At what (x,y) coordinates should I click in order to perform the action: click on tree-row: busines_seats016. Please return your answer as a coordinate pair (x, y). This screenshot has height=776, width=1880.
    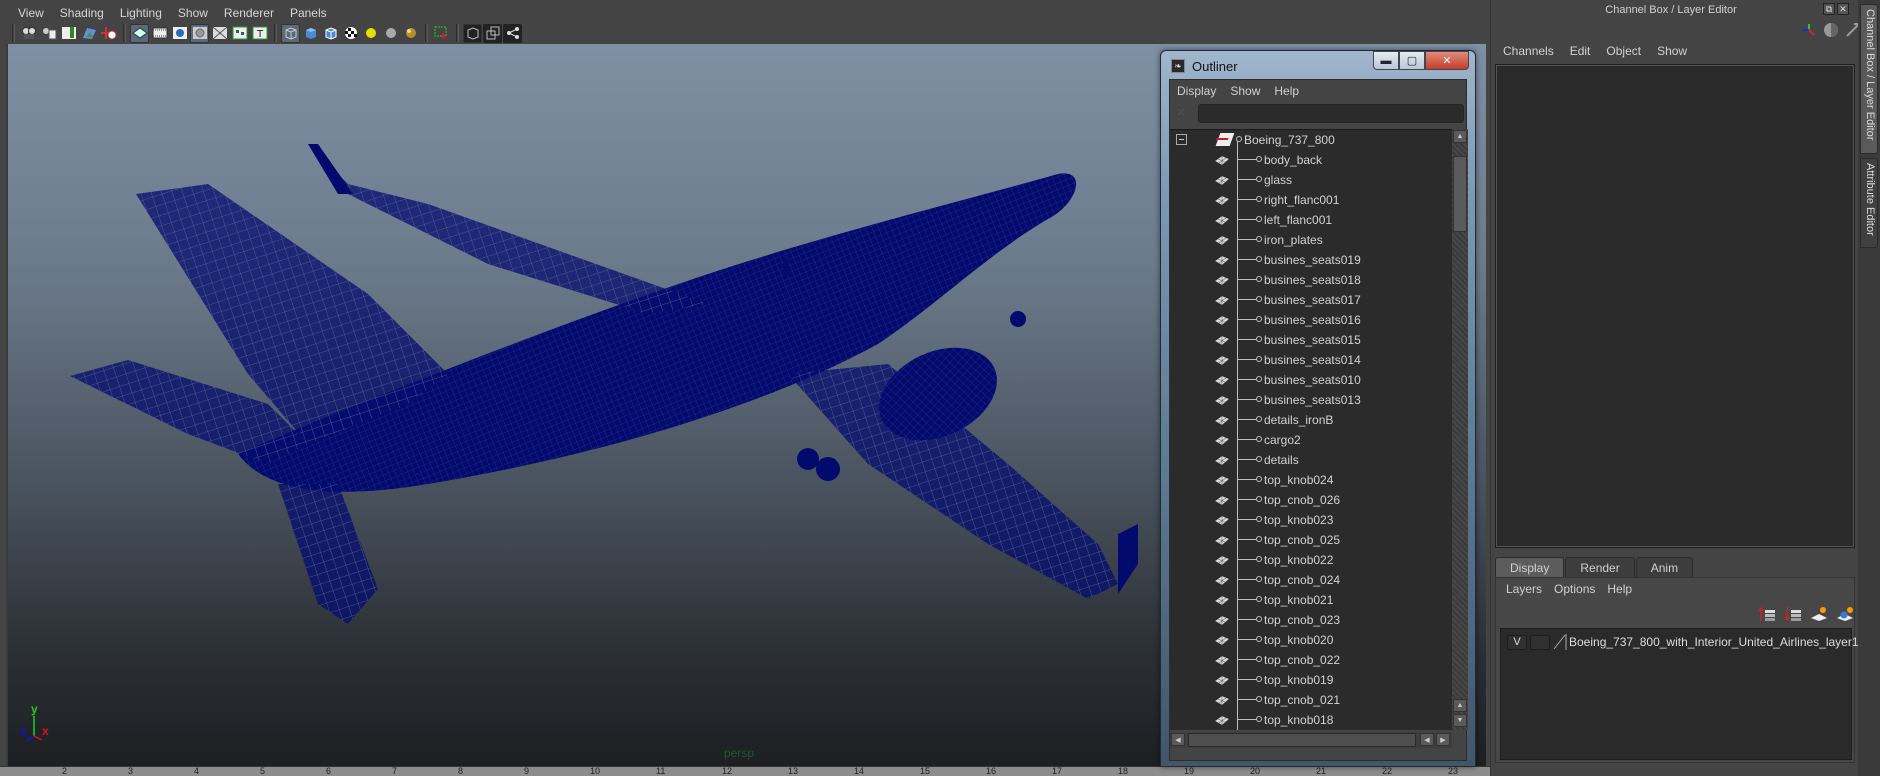
    Looking at the image, I should click on (1311, 320).